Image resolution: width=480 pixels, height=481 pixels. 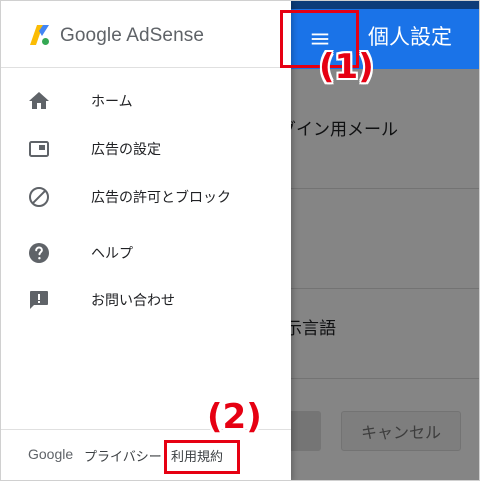 I want to click on nav-item-ad-settings: 広告の設定, so click(x=146, y=149).